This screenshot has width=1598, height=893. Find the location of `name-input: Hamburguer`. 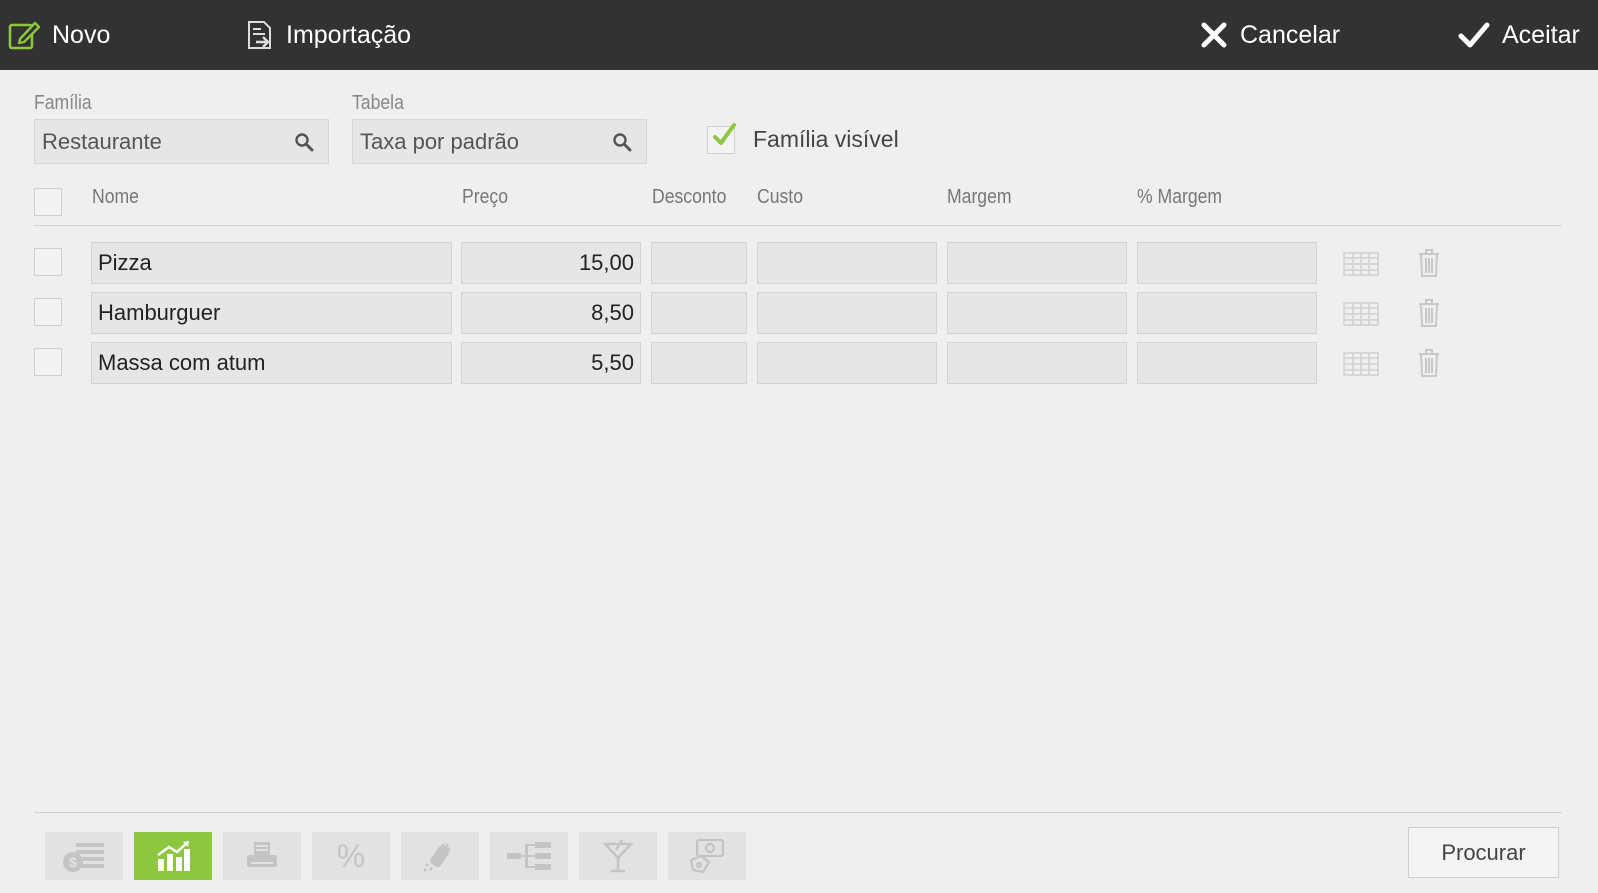

name-input: Hamburguer is located at coordinates (271, 313).